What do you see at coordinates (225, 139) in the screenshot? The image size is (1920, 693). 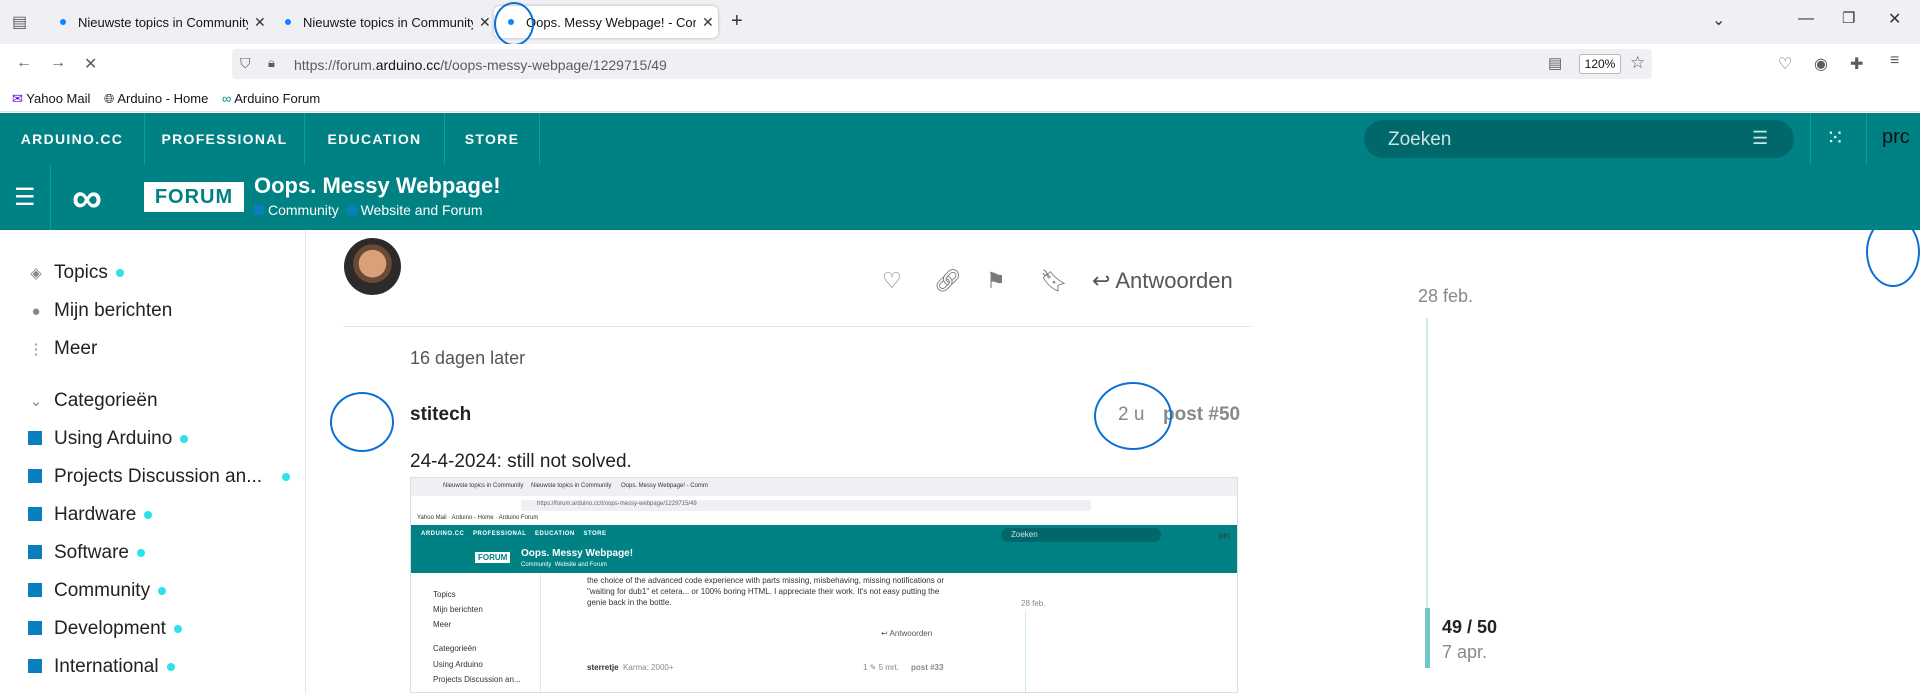 I see `nav-professional: PROFESSIONAL` at bounding box center [225, 139].